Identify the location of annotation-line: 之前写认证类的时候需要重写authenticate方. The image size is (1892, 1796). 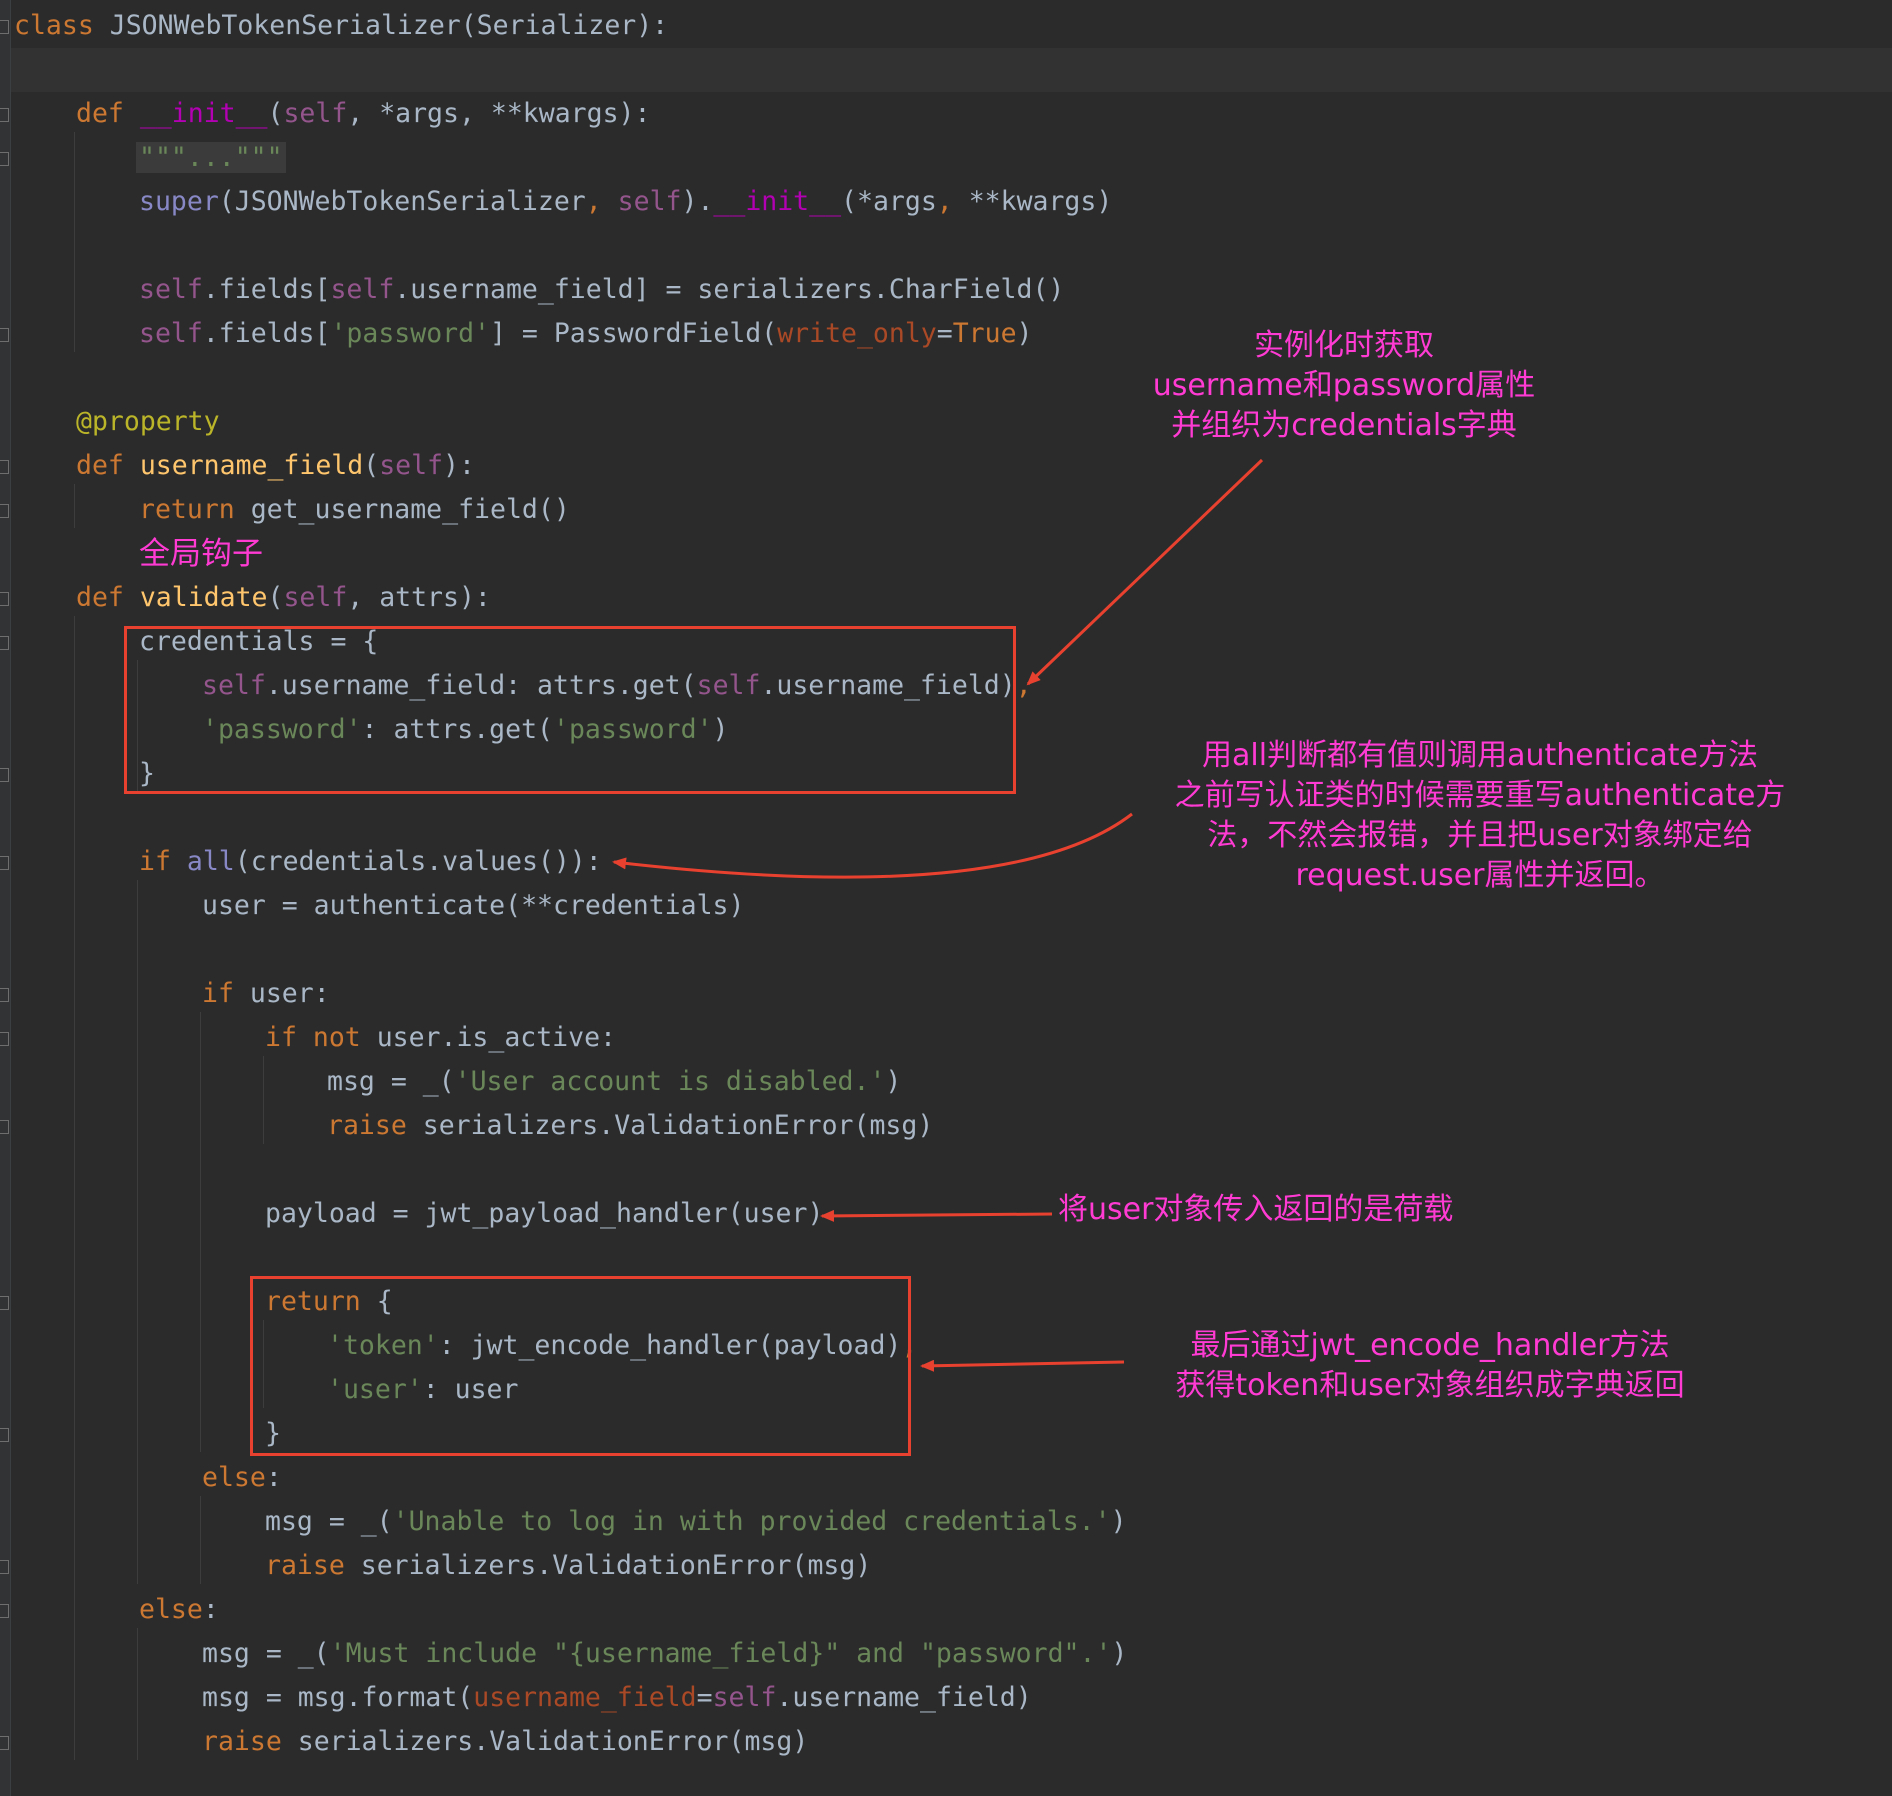
(1480, 795).